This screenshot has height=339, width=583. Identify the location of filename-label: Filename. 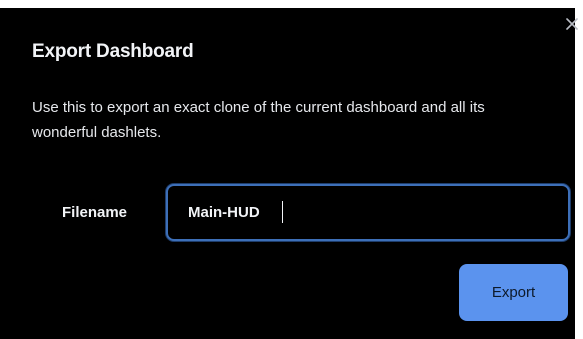
(95, 212).